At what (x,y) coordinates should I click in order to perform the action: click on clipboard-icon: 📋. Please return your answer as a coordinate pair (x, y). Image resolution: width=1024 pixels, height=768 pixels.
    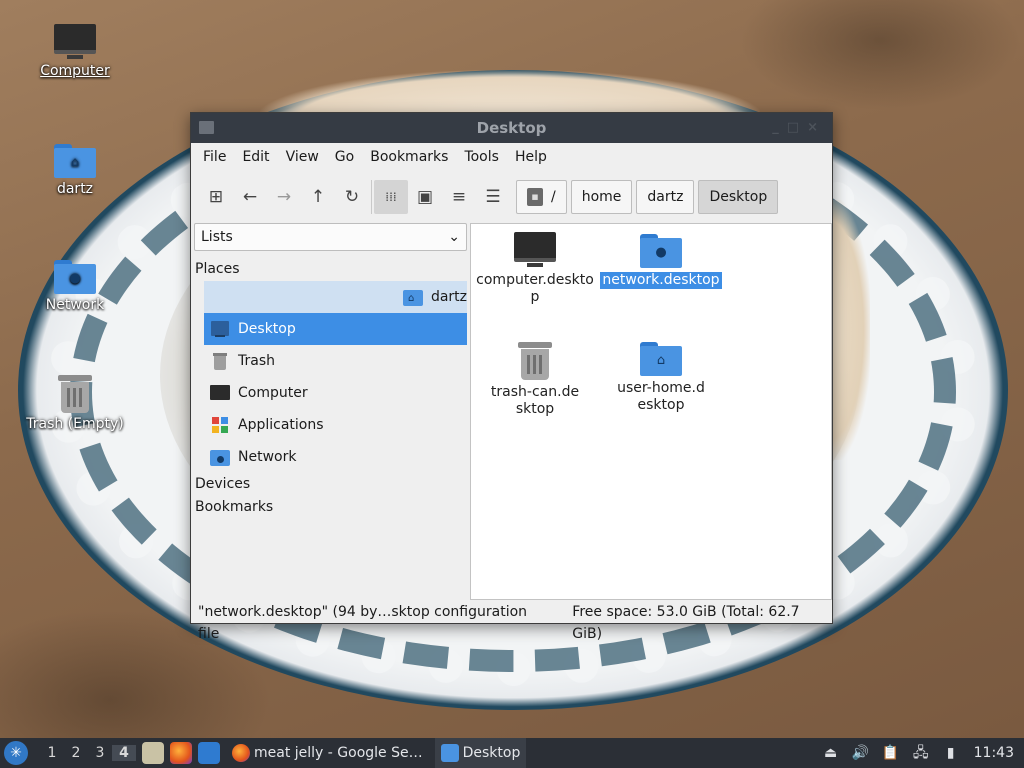
    Looking at the image, I should click on (891, 753).